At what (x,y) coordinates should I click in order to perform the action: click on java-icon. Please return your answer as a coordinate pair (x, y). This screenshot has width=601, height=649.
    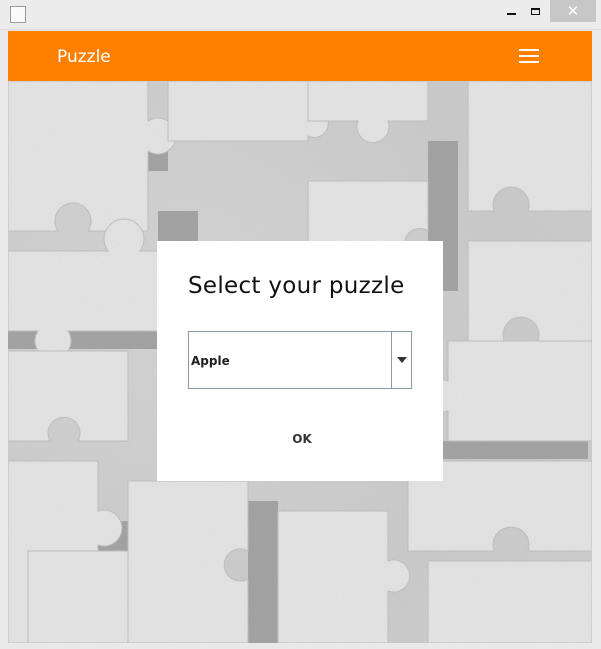
    Looking at the image, I should click on (18, 14).